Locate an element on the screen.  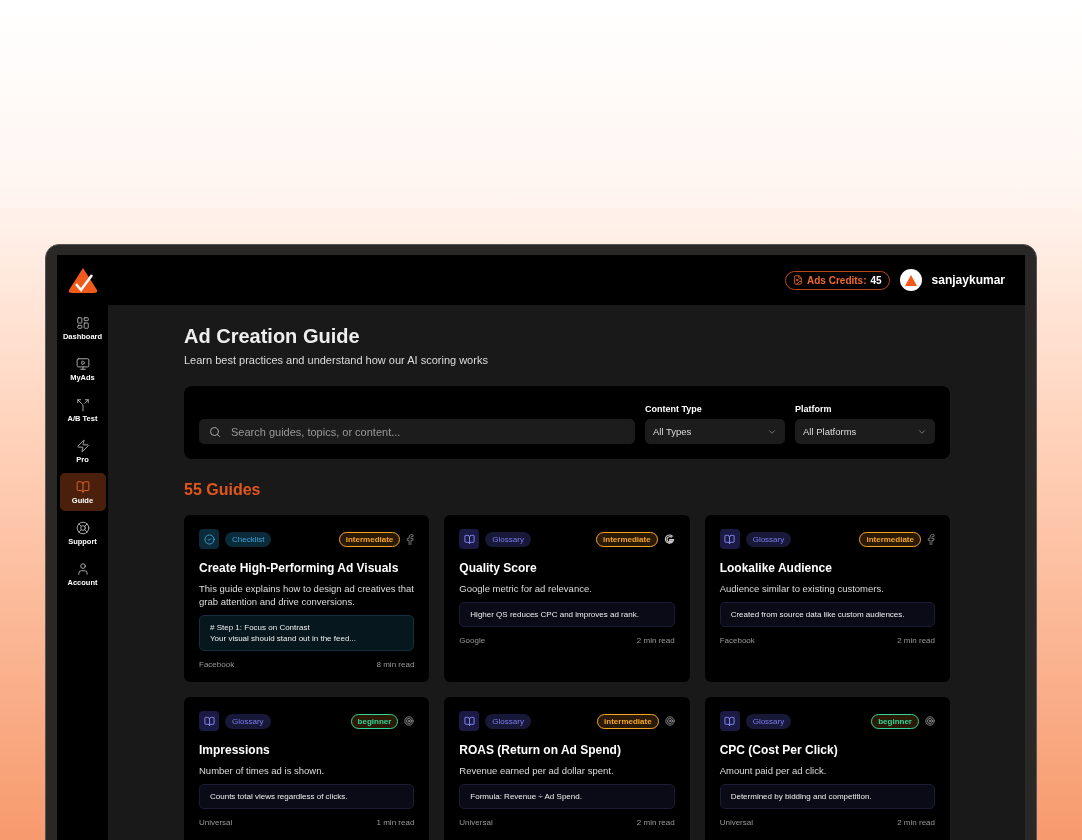
guide-card: Glossary intermediate Quality Score Google metric for ad relevance. Higher QS reduces CPC and improves ad rank. Google 2 min read is located at coordinates (567, 598).